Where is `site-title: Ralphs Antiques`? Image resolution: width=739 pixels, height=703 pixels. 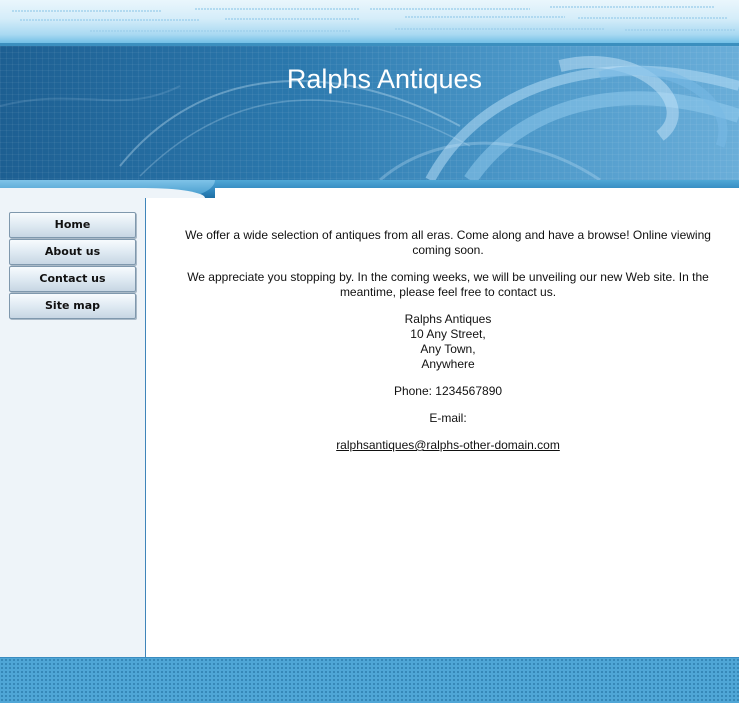 site-title: Ralphs Antiques is located at coordinates (384, 79).